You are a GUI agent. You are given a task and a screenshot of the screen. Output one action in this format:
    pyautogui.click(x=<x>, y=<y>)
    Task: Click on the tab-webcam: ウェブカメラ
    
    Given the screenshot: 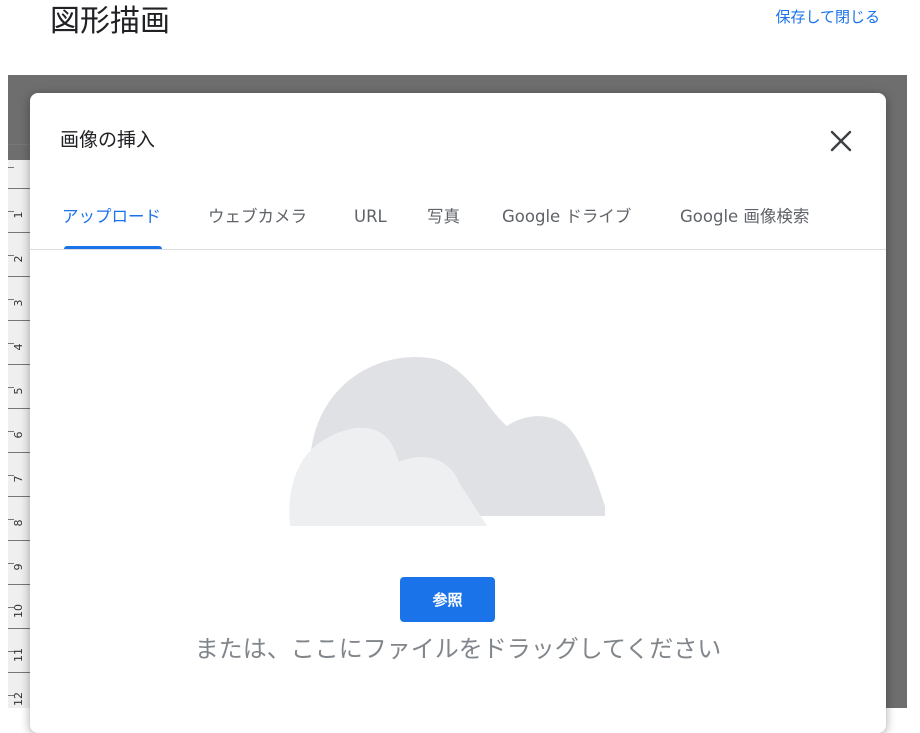 What is the action you would take?
    pyautogui.click(x=257, y=222)
    